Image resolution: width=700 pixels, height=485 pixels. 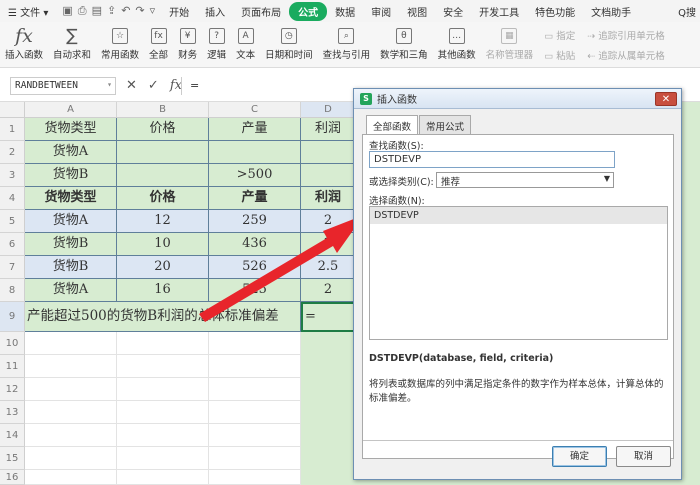 I want to click on text-button: A 文本, so click(x=245, y=43).